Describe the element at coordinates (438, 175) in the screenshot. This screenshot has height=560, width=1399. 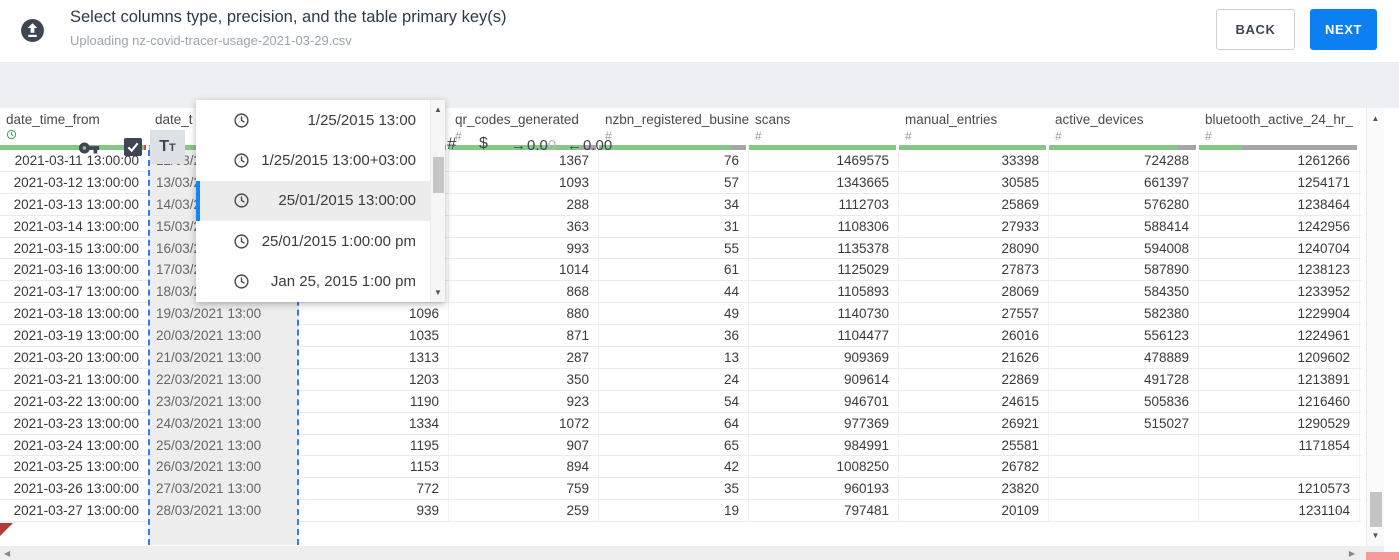
I see `dropdown-scrollbar-thumb` at that location.